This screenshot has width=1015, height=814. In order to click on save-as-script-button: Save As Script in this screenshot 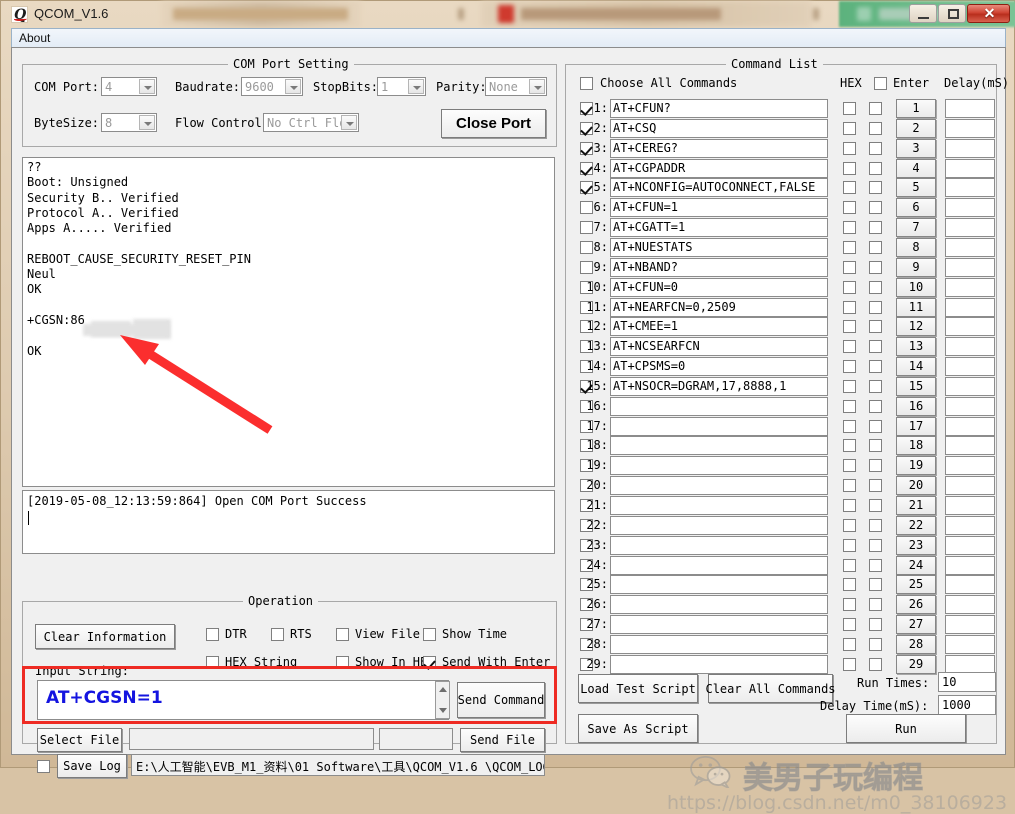, I will do `click(638, 728)`.